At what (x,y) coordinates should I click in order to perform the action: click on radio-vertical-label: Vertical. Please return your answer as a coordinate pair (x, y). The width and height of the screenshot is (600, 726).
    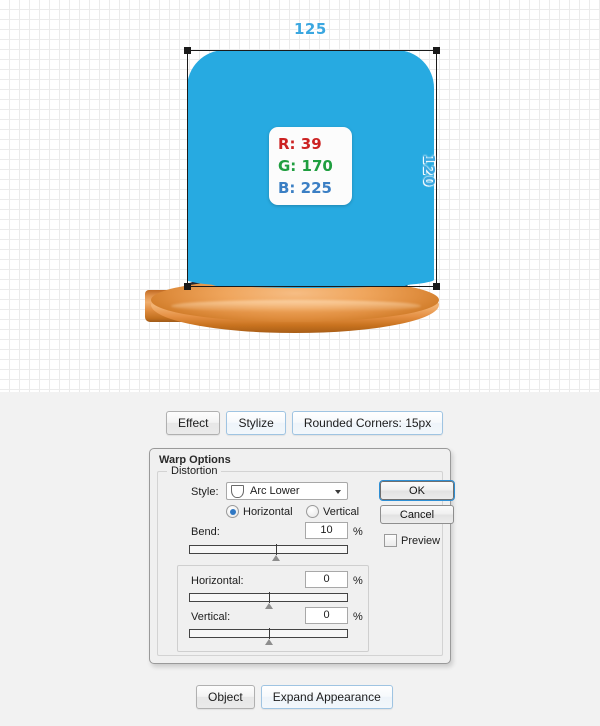
    Looking at the image, I should click on (341, 511).